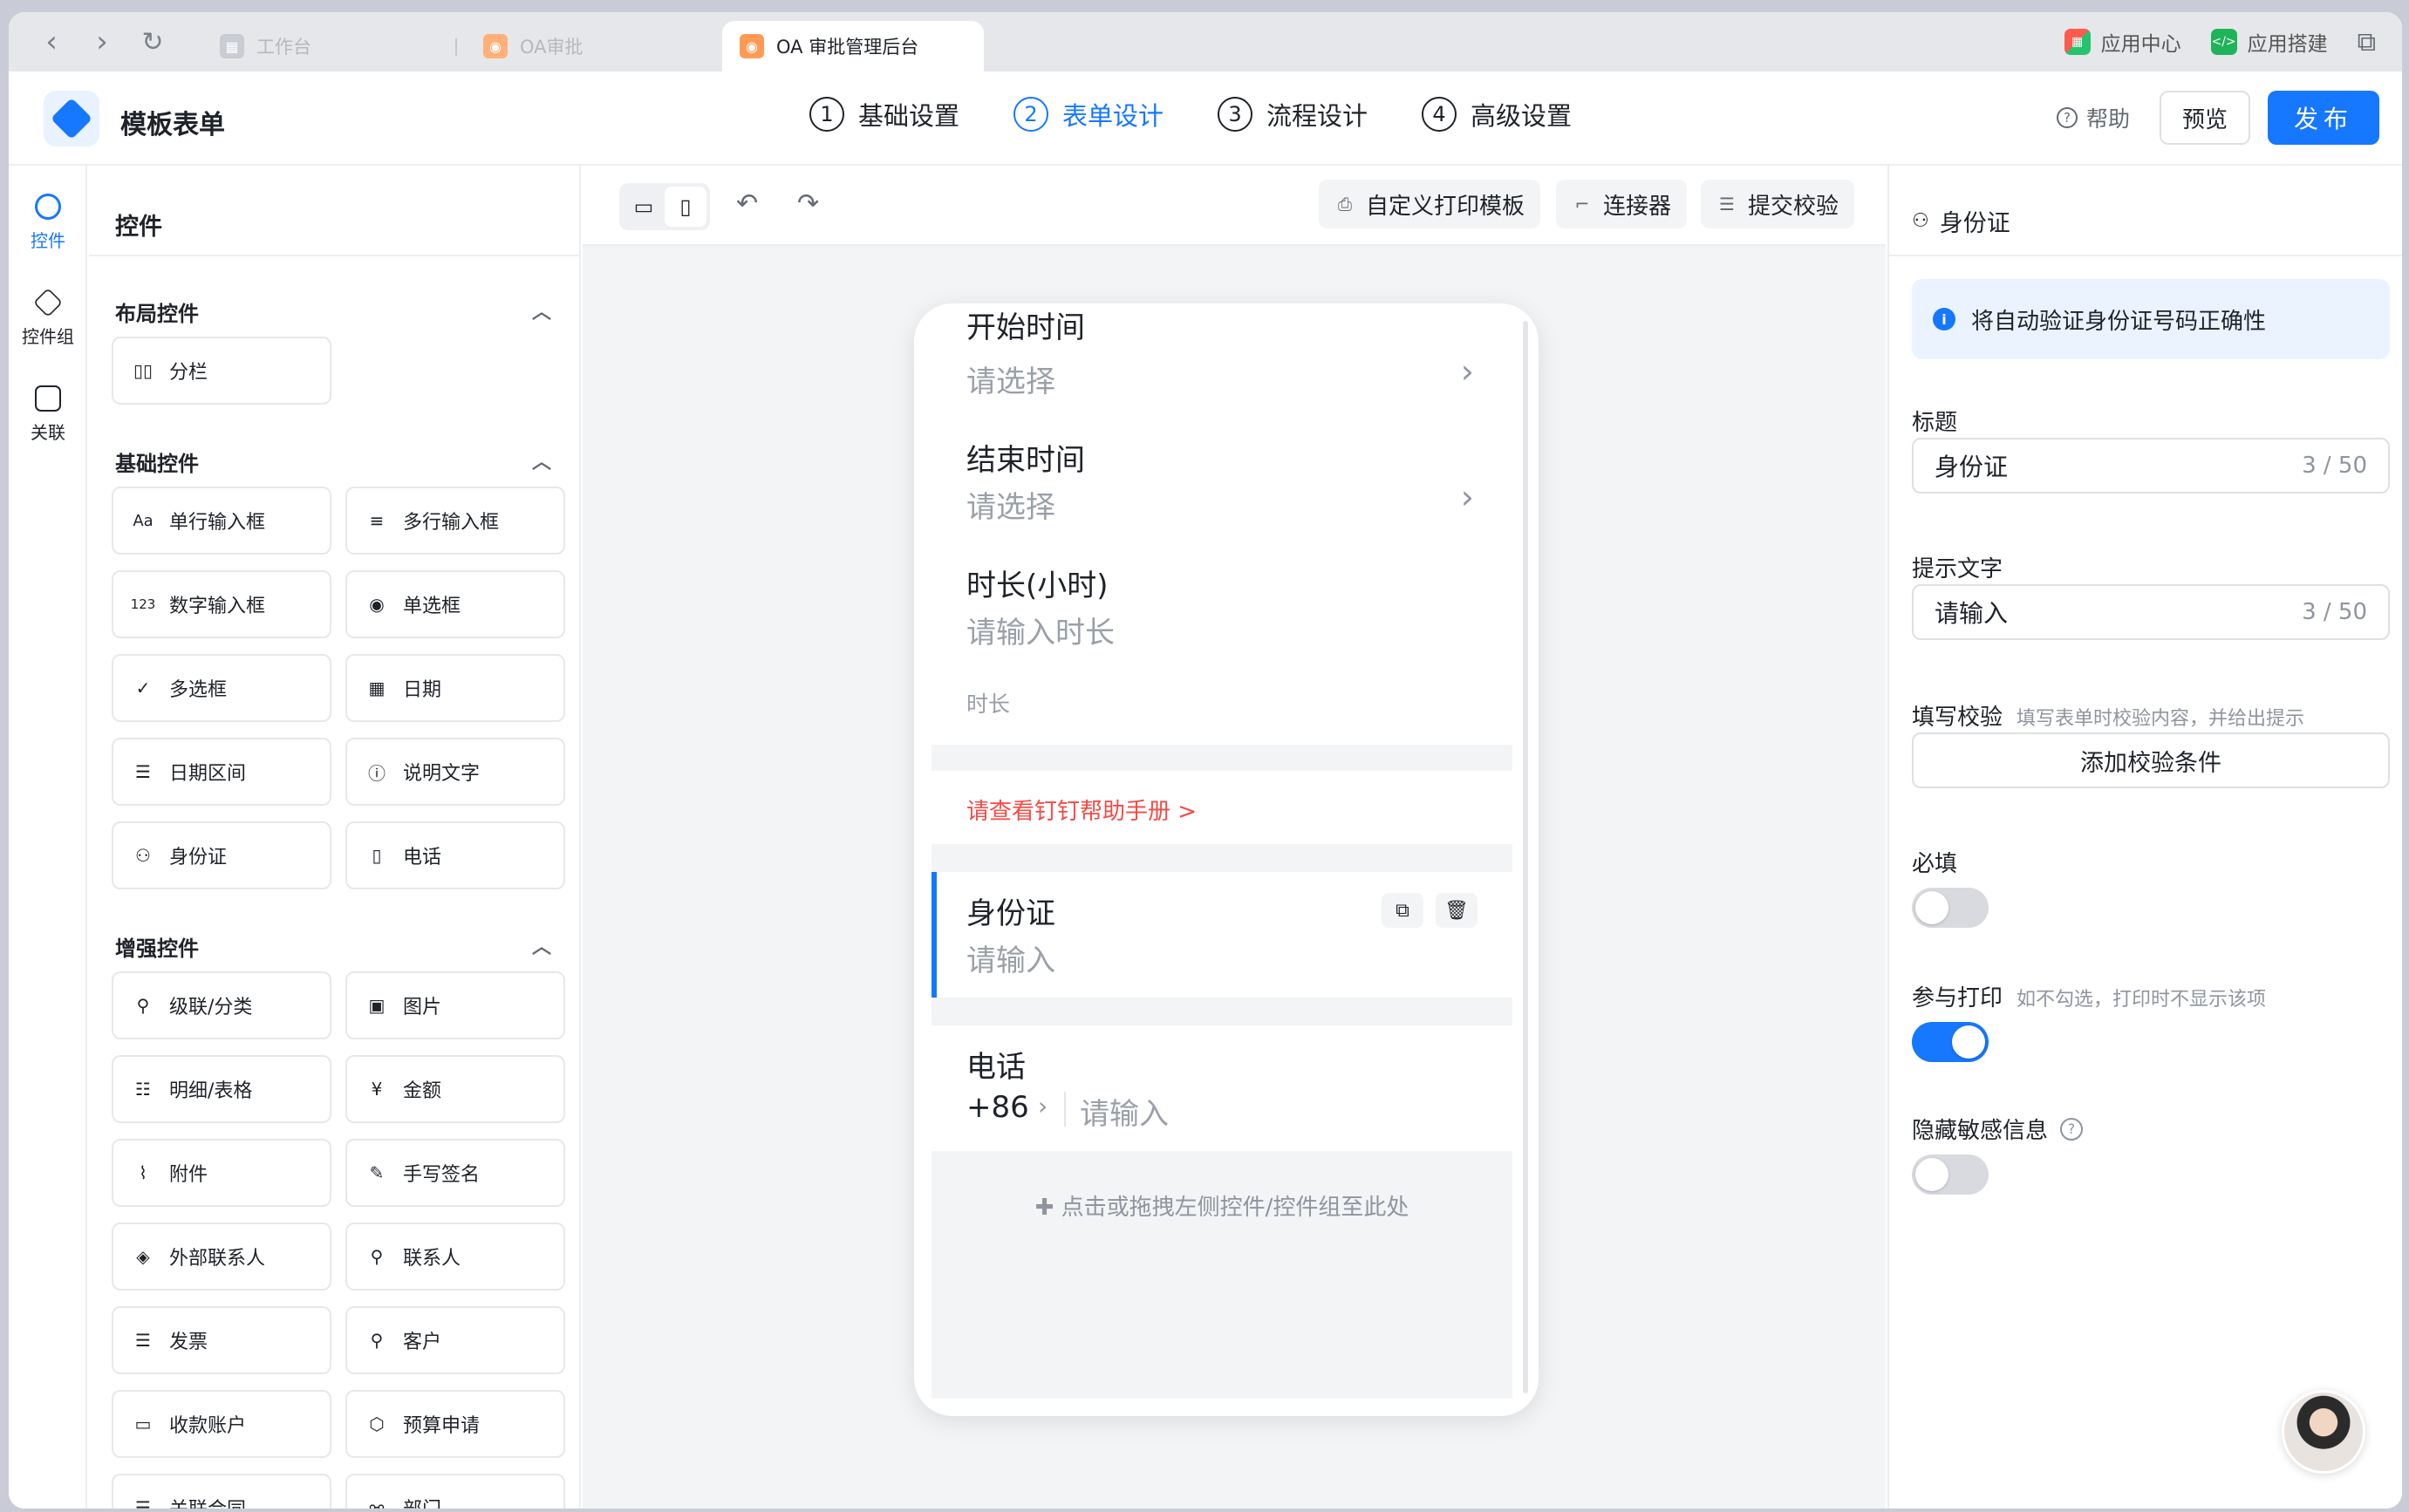 The height and width of the screenshot is (1512, 2409). I want to click on control-checkbox: ✓ 多选框, so click(221, 688).